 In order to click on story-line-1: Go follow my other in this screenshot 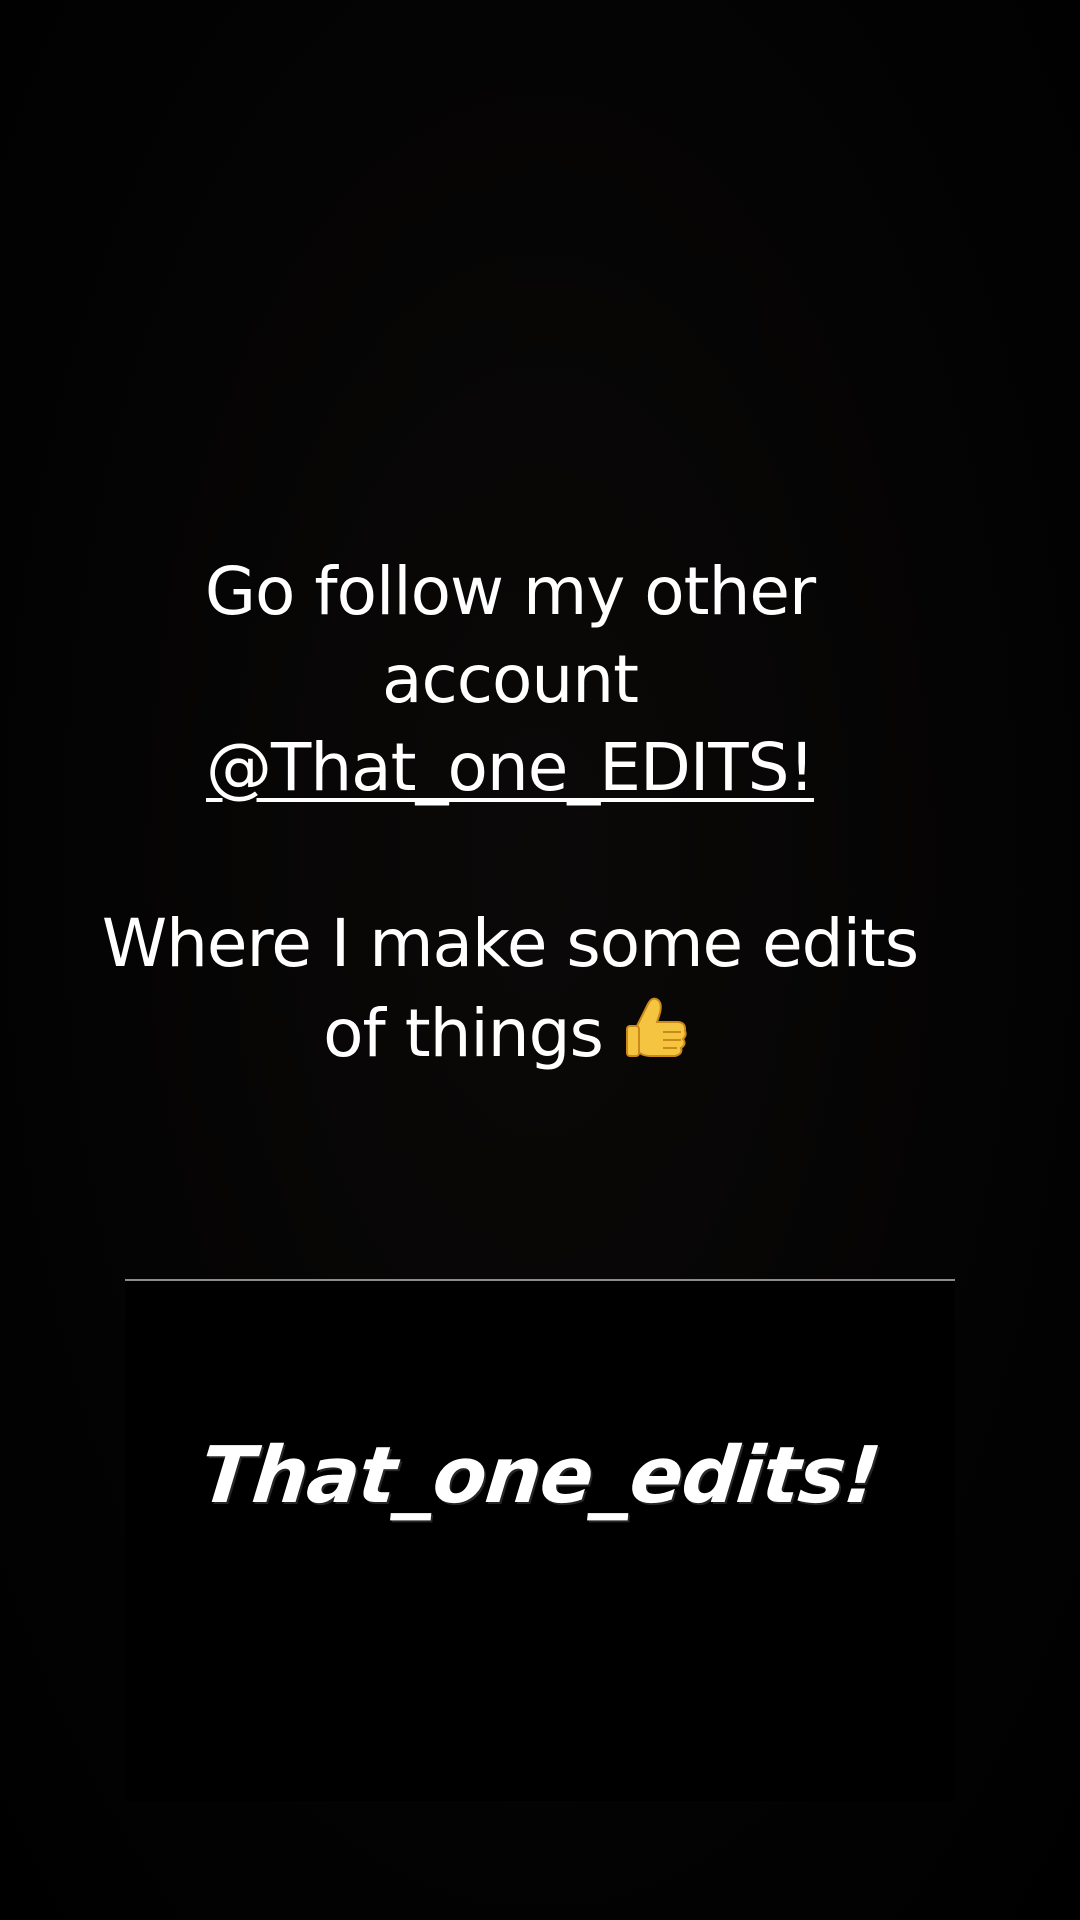, I will do `click(510, 591)`.